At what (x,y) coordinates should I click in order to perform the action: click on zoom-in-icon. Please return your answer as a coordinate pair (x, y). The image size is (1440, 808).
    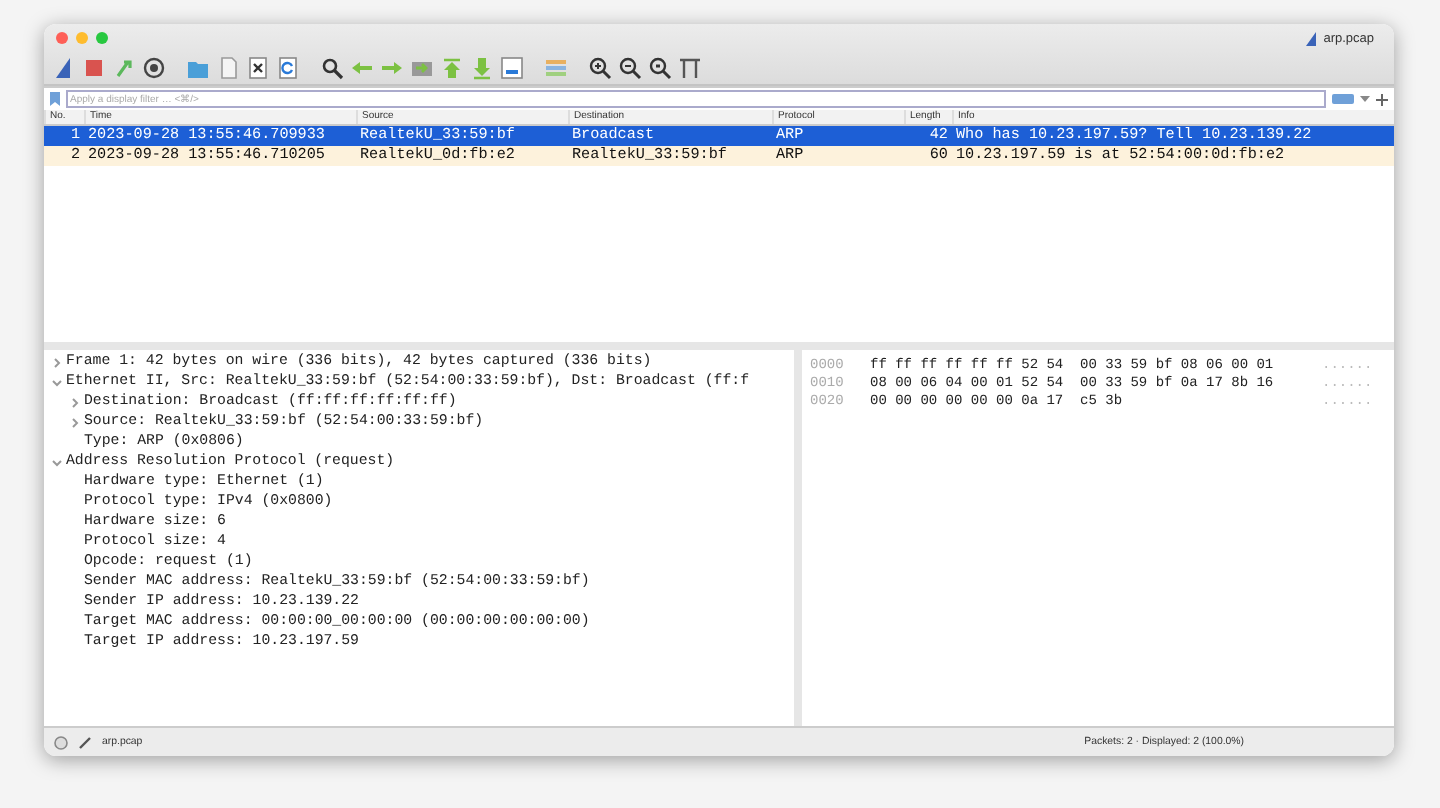
    Looking at the image, I should click on (600, 68).